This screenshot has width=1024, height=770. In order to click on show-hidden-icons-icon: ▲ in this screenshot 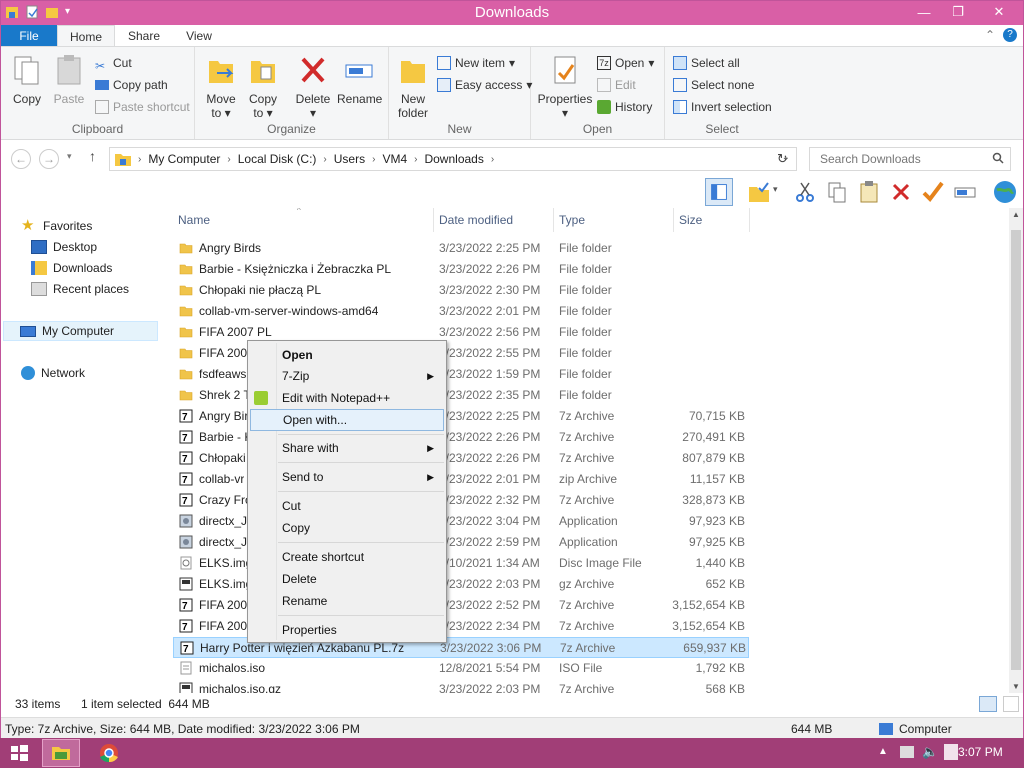, I will do `click(883, 751)`.